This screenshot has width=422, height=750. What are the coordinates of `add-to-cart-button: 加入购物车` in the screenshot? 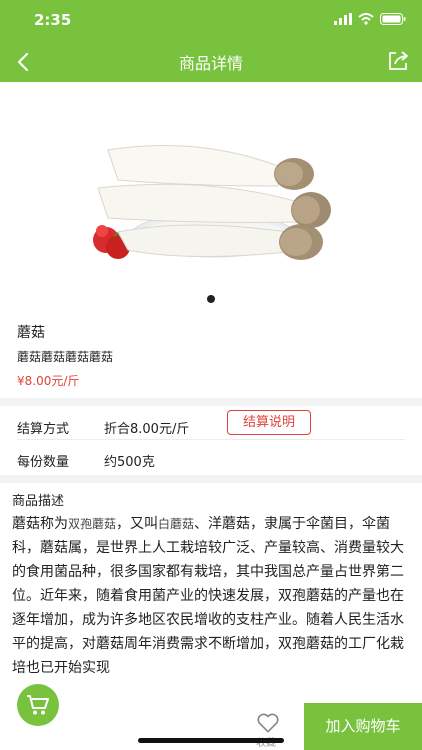 It's located at (363, 726).